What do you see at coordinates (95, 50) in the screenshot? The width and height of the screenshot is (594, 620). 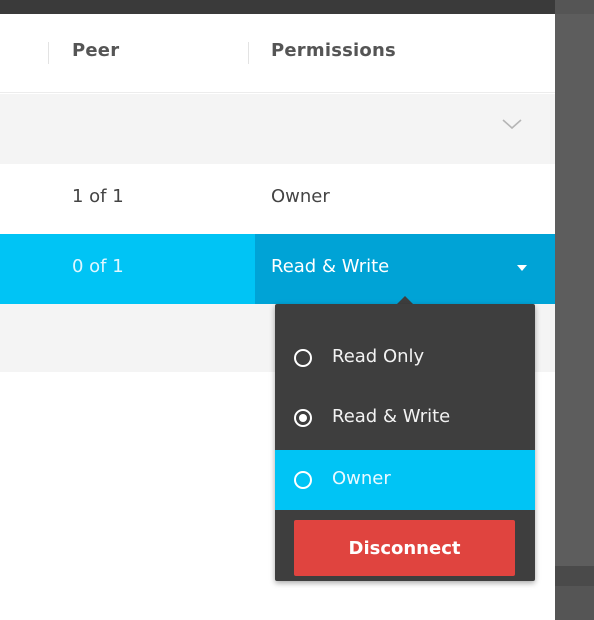 I see `peer-column-header: Peer` at bounding box center [95, 50].